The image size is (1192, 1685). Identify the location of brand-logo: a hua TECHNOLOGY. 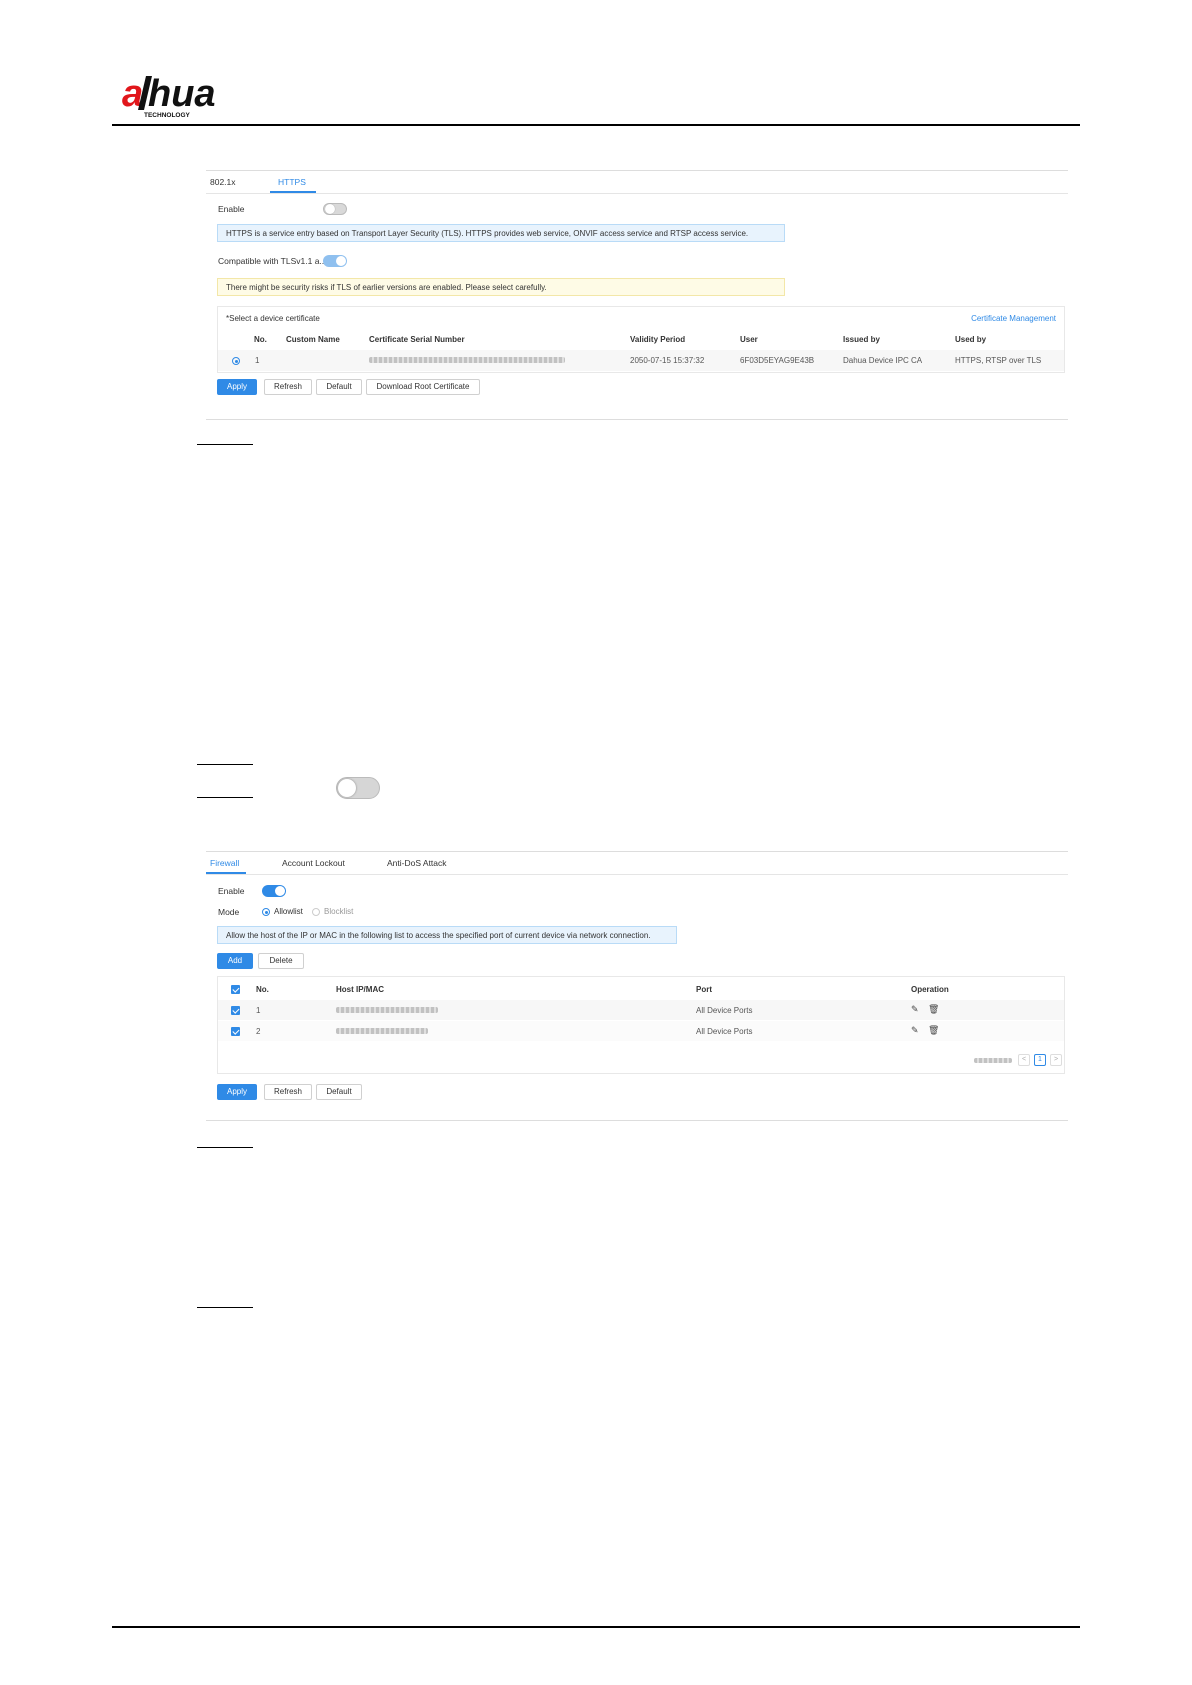
(169, 96).